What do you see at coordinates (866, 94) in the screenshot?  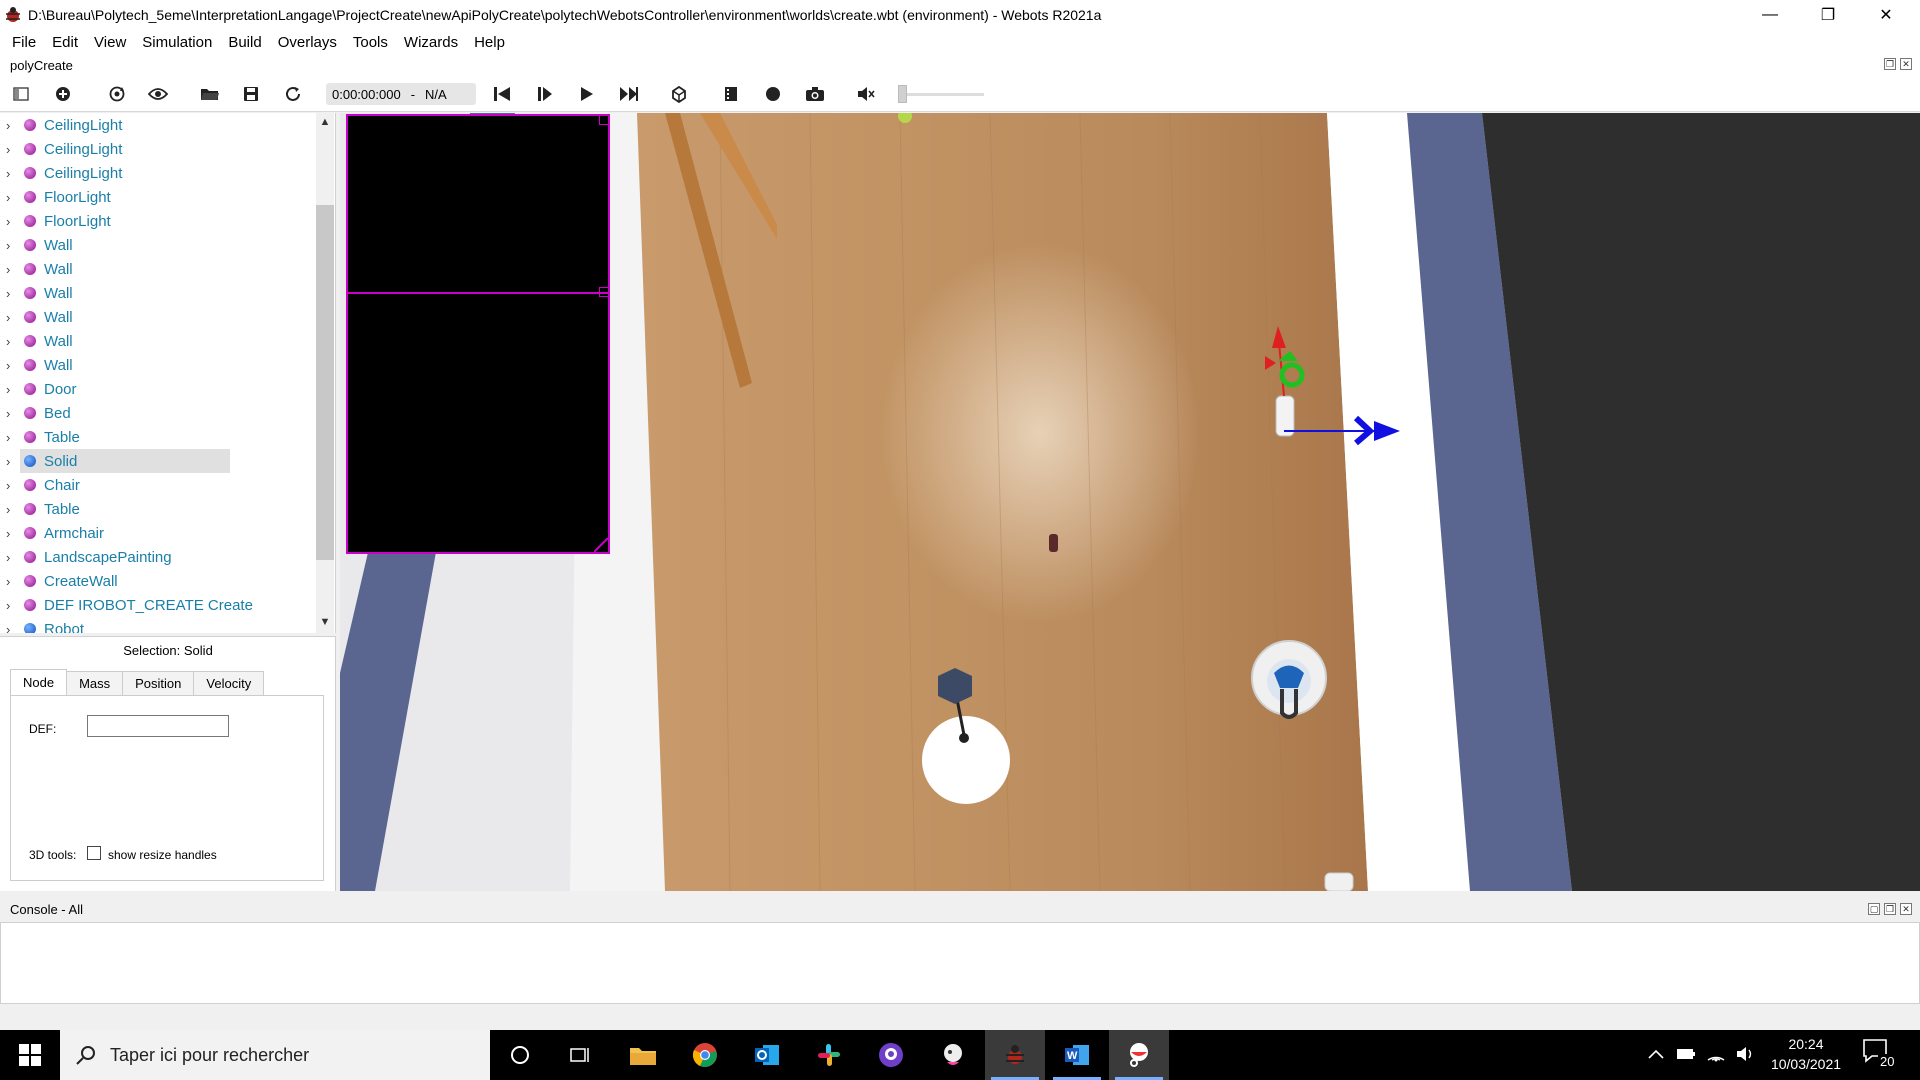 I see `mute-icon` at bounding box center [866, 94].